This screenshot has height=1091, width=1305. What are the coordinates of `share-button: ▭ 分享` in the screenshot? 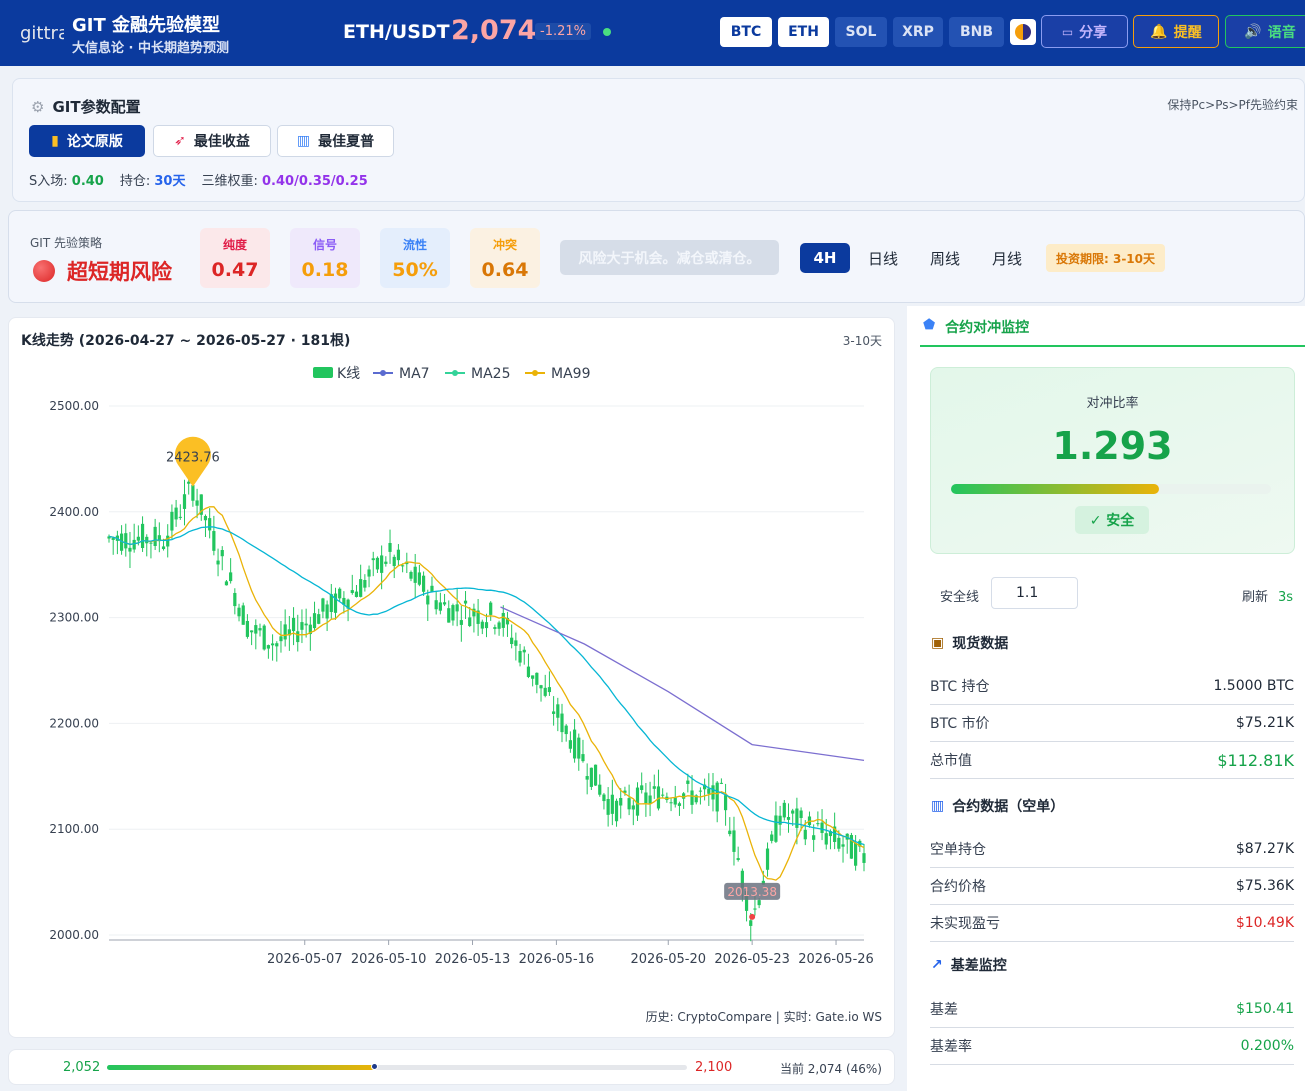 It's located at (1084, 31).